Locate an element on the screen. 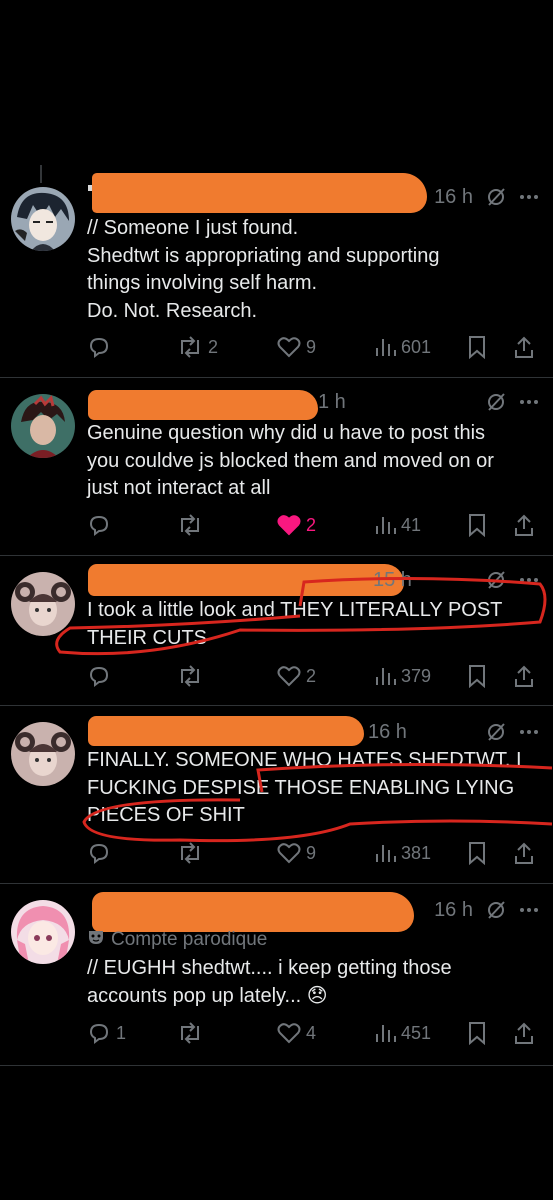  views-button: 451 is located at coordinates (402, 1033).